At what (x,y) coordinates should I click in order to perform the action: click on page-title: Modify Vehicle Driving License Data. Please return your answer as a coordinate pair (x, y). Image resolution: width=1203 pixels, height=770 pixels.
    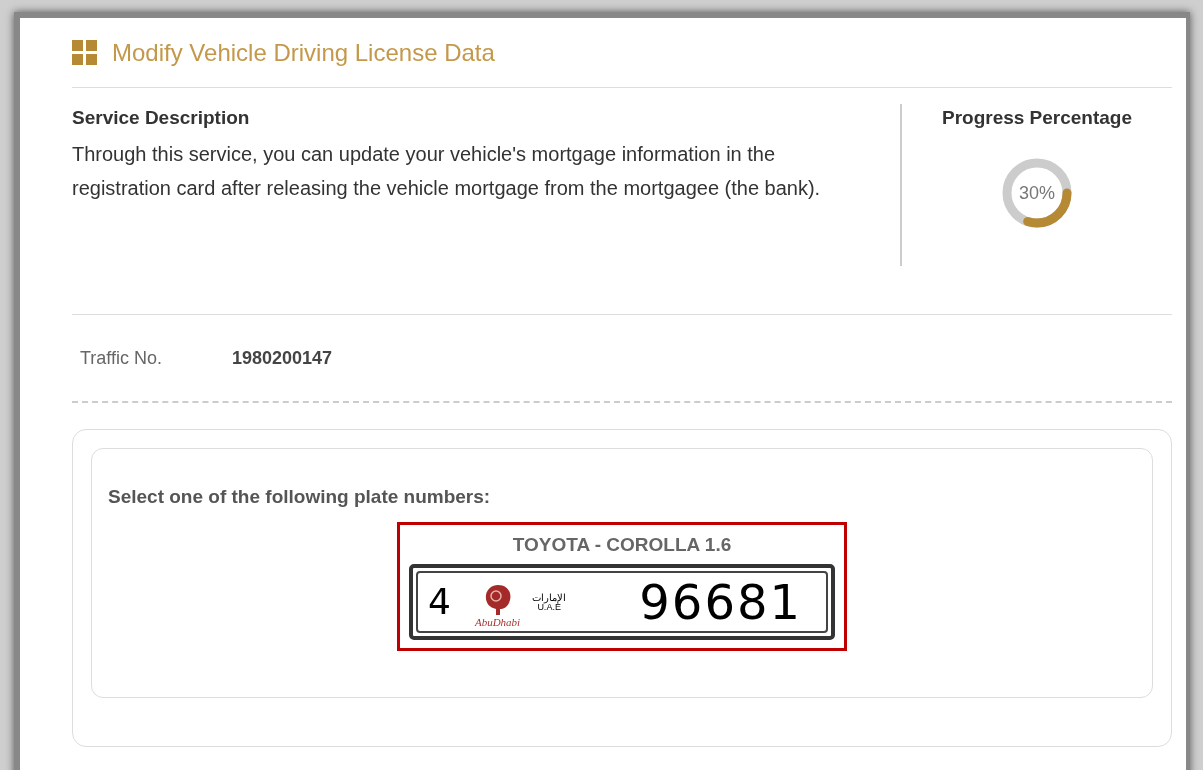
    Looking at the image, I should click on (303, 52).